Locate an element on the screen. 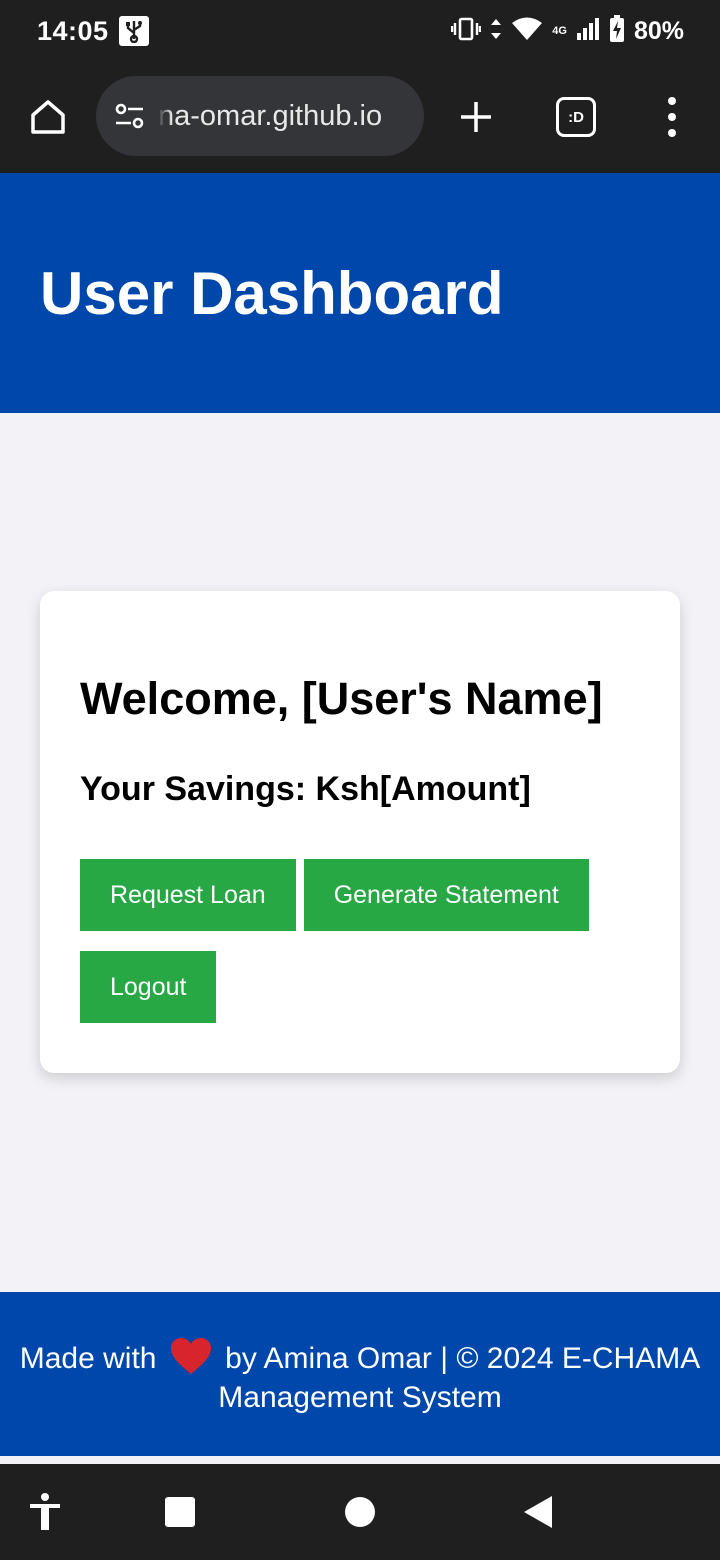  heart-icon is located at coordinates (190, 1356).